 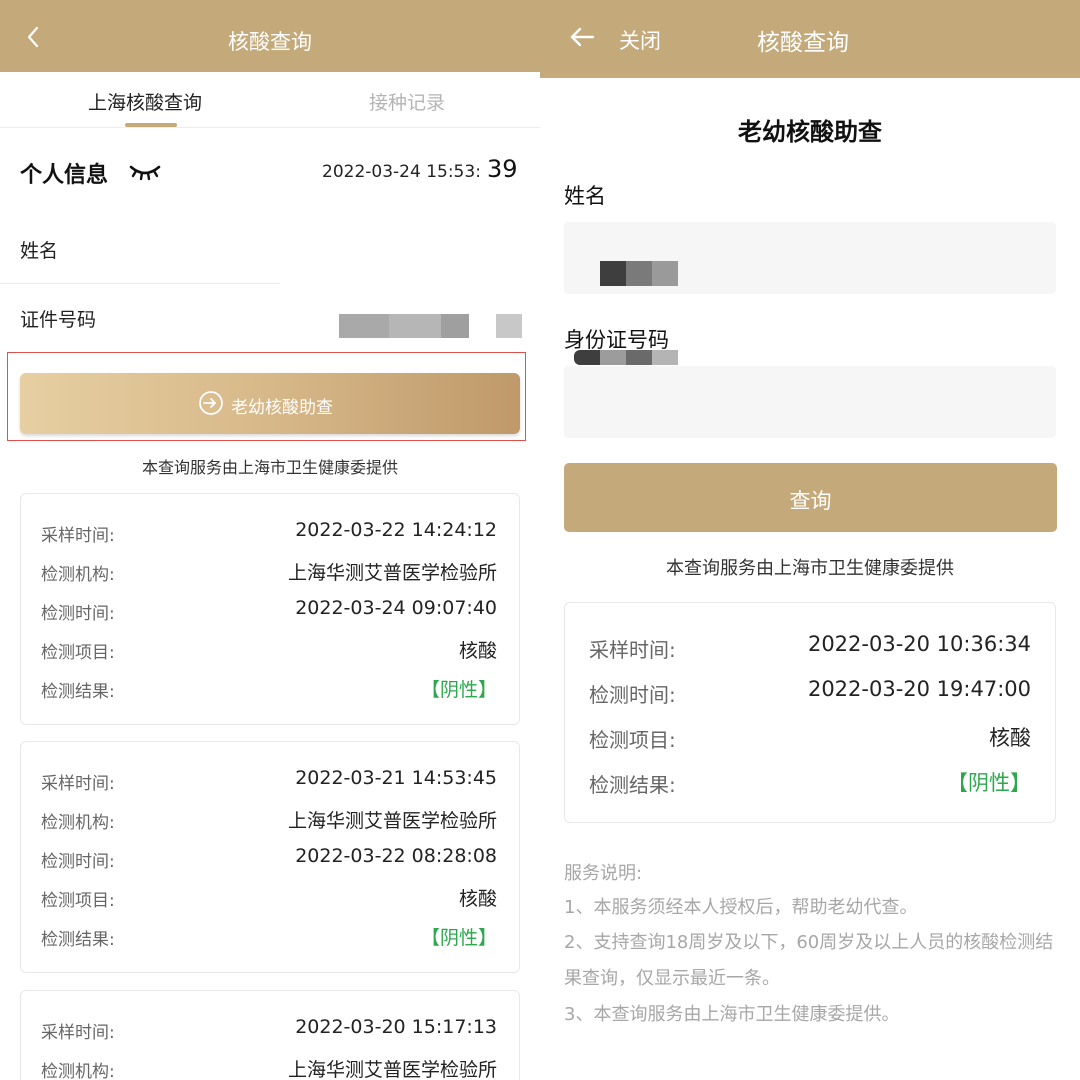 What do you see at coordinates (140, 283) in the screenshot?
I see `divider` at bounding box center [140, 283].